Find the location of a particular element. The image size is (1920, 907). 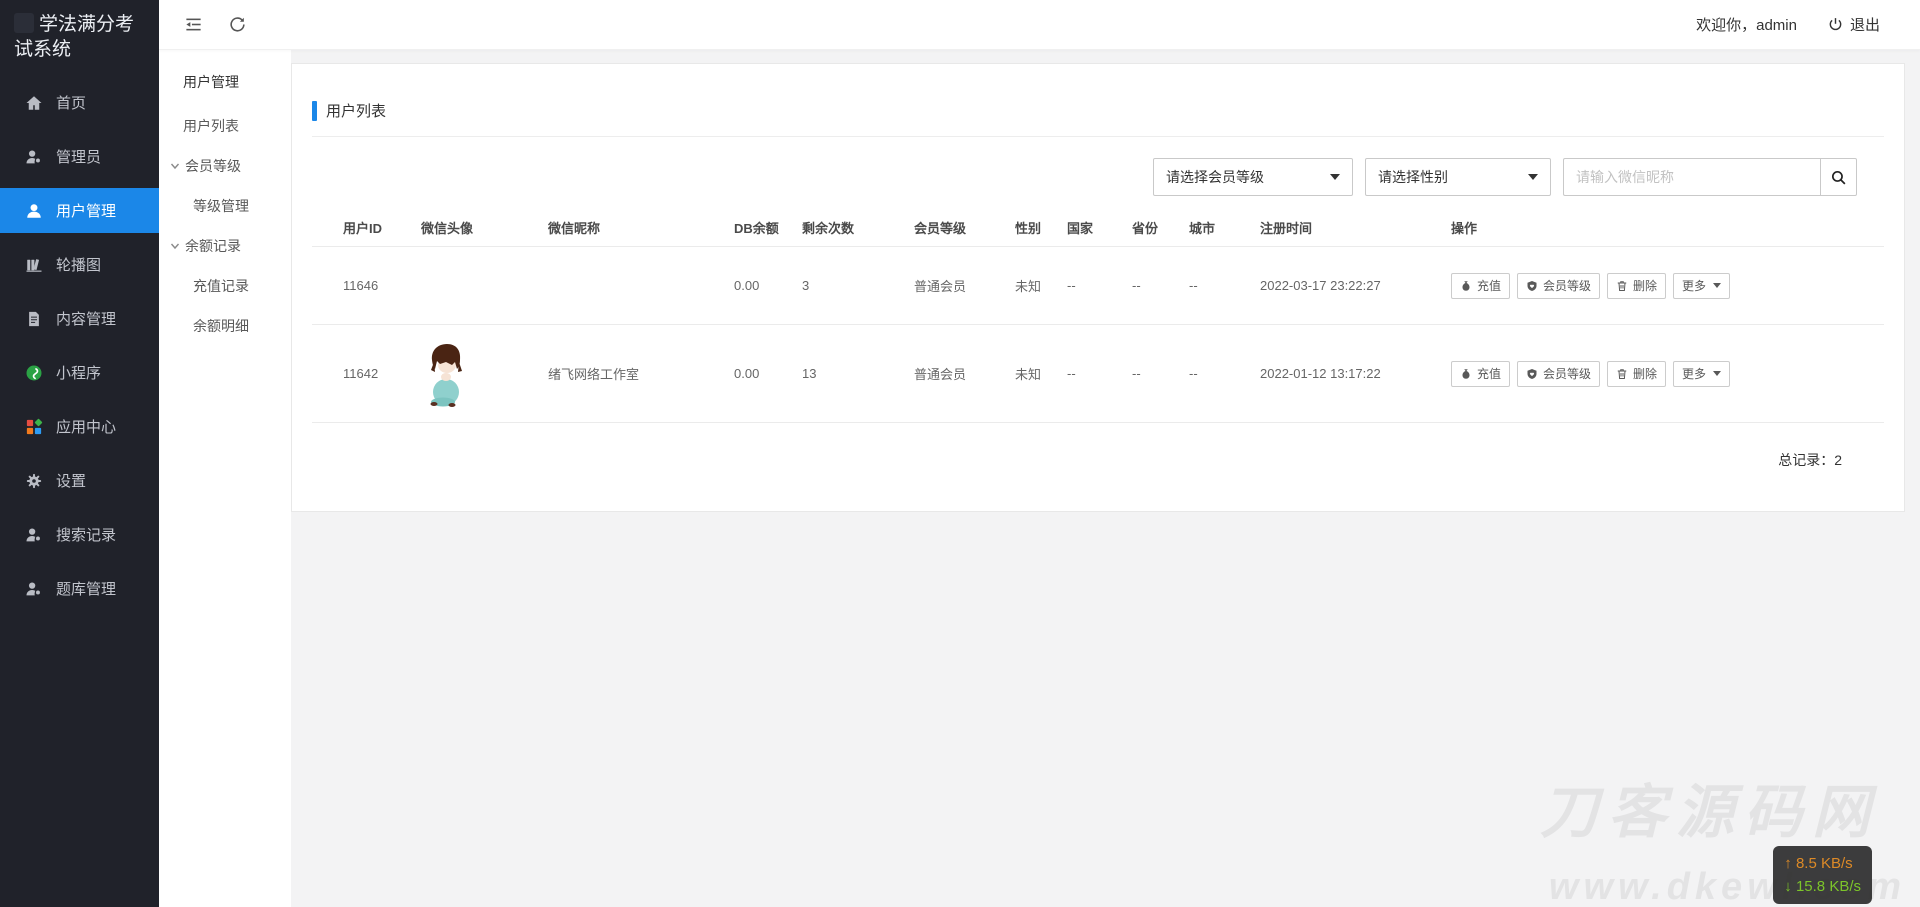

sidebar-item-label: 管理员 is located at coordinates (79, 157).